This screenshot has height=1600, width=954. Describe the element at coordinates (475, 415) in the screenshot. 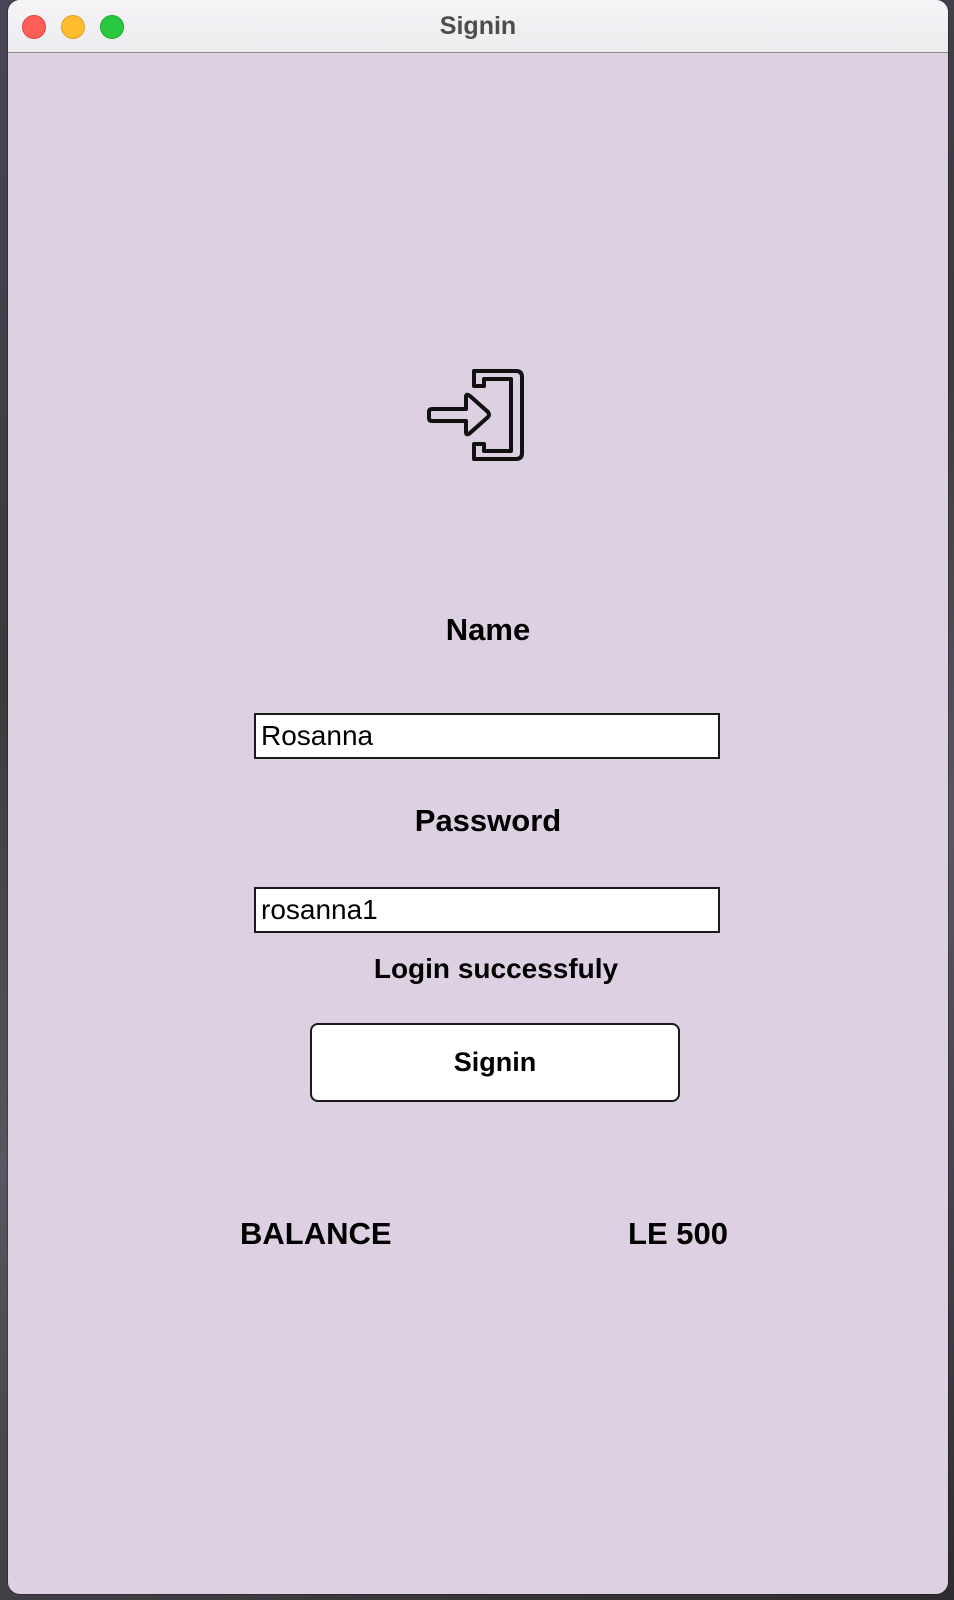

I see `sign-in-icon` at that location.